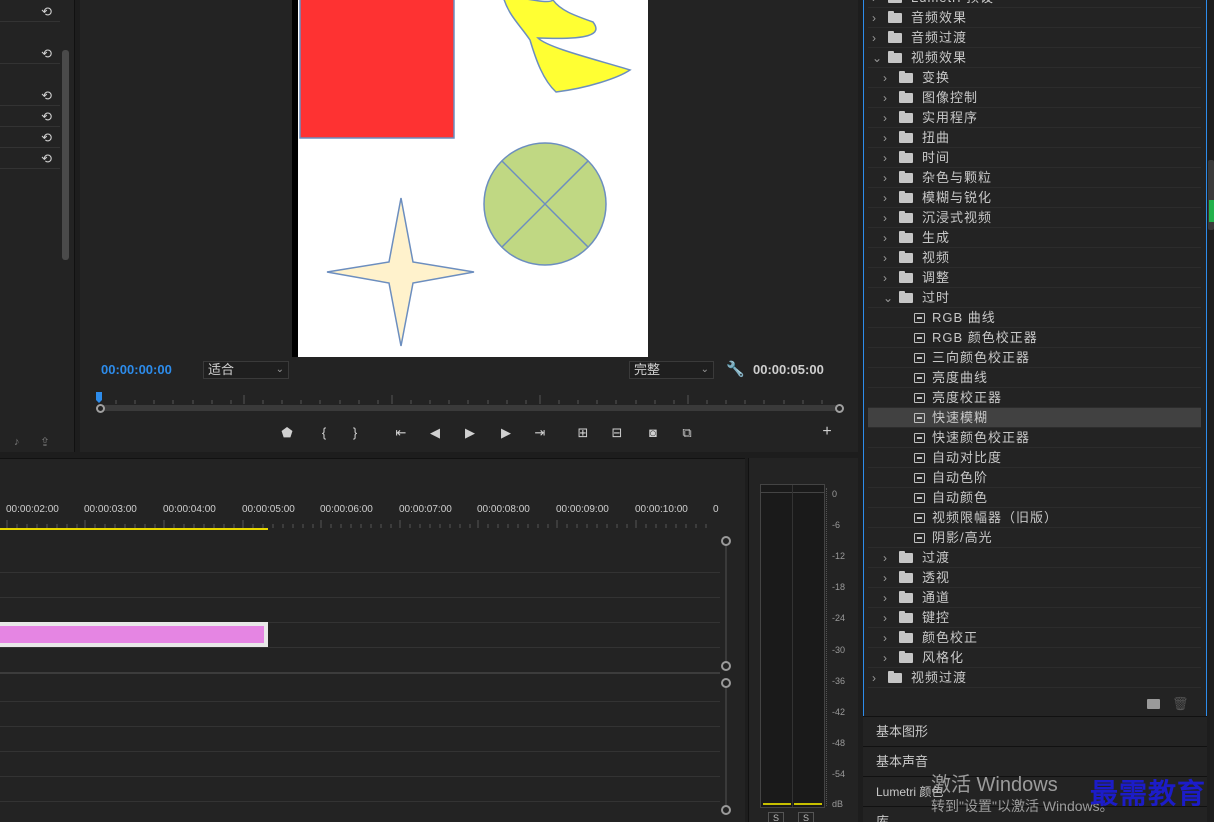 This screenshot has height=822, width=1214. Describe the element at coordinates (1034, 278) in the screenshot. I see `effects-folder: › 调整` at that location.